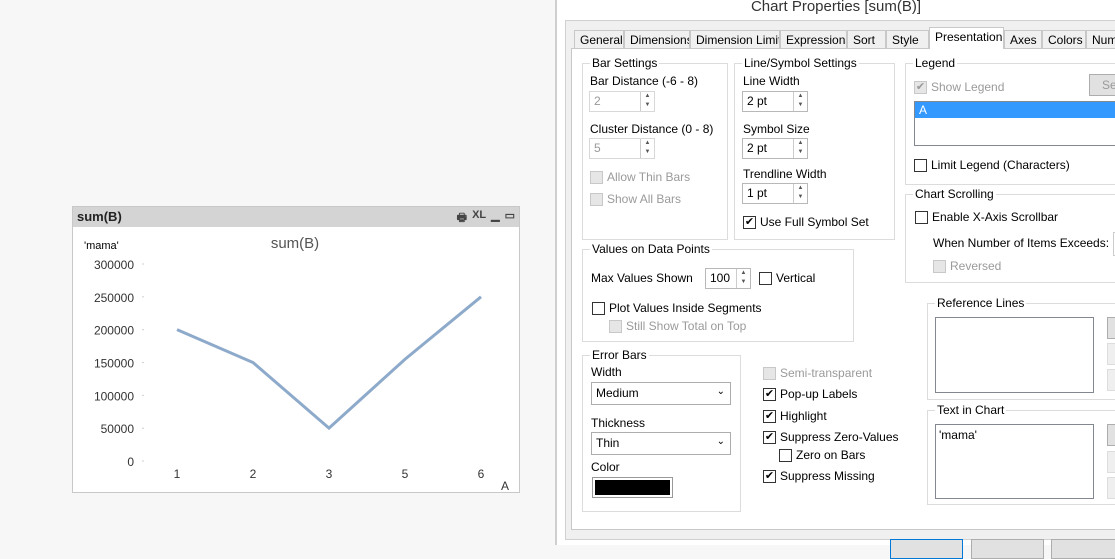 This screenshot has height=559, width=1115. What do you see at coordinates (622, 148) in the screenshot?
I see `cluster-distance-input: 5 ▲ ▼` at bounding box center [622, 148].